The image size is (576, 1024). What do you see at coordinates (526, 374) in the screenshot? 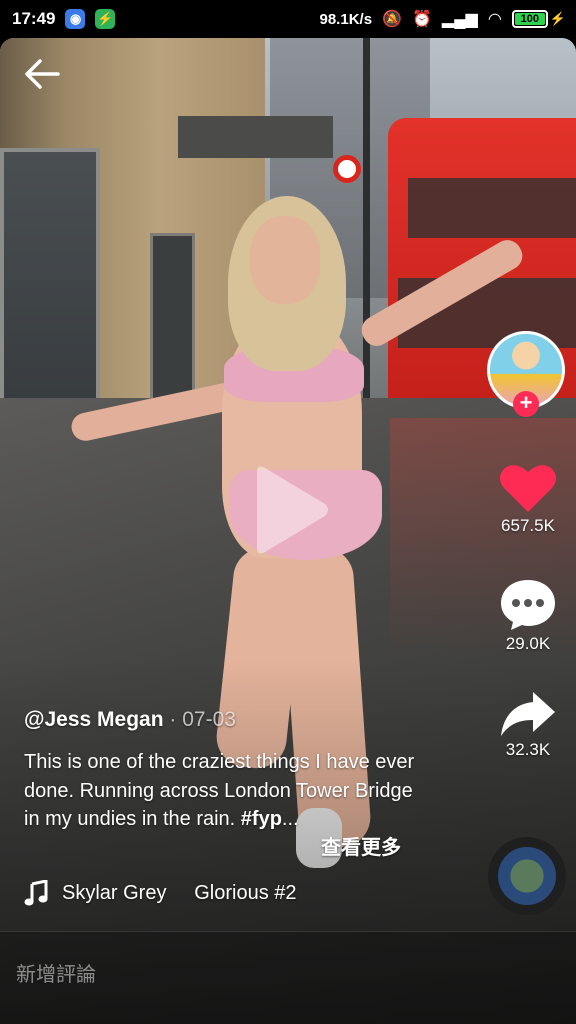
I see `creator-avatar: +` at bounding box center [526, 374].